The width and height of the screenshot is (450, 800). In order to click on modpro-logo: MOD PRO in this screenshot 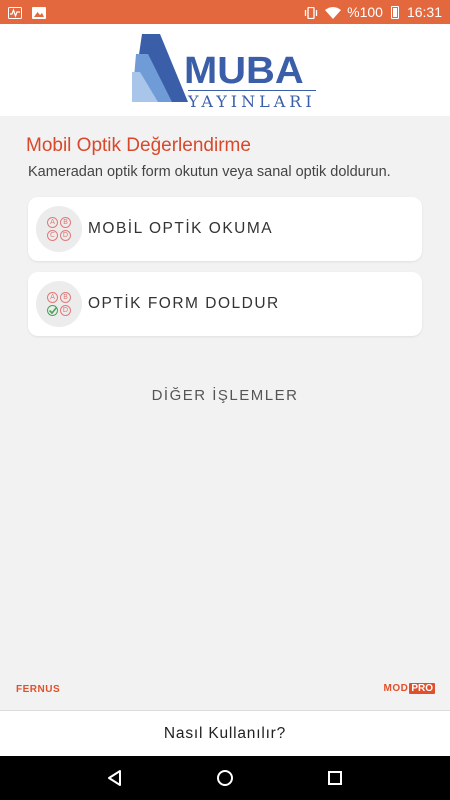, I will do `click(409, 688)`.